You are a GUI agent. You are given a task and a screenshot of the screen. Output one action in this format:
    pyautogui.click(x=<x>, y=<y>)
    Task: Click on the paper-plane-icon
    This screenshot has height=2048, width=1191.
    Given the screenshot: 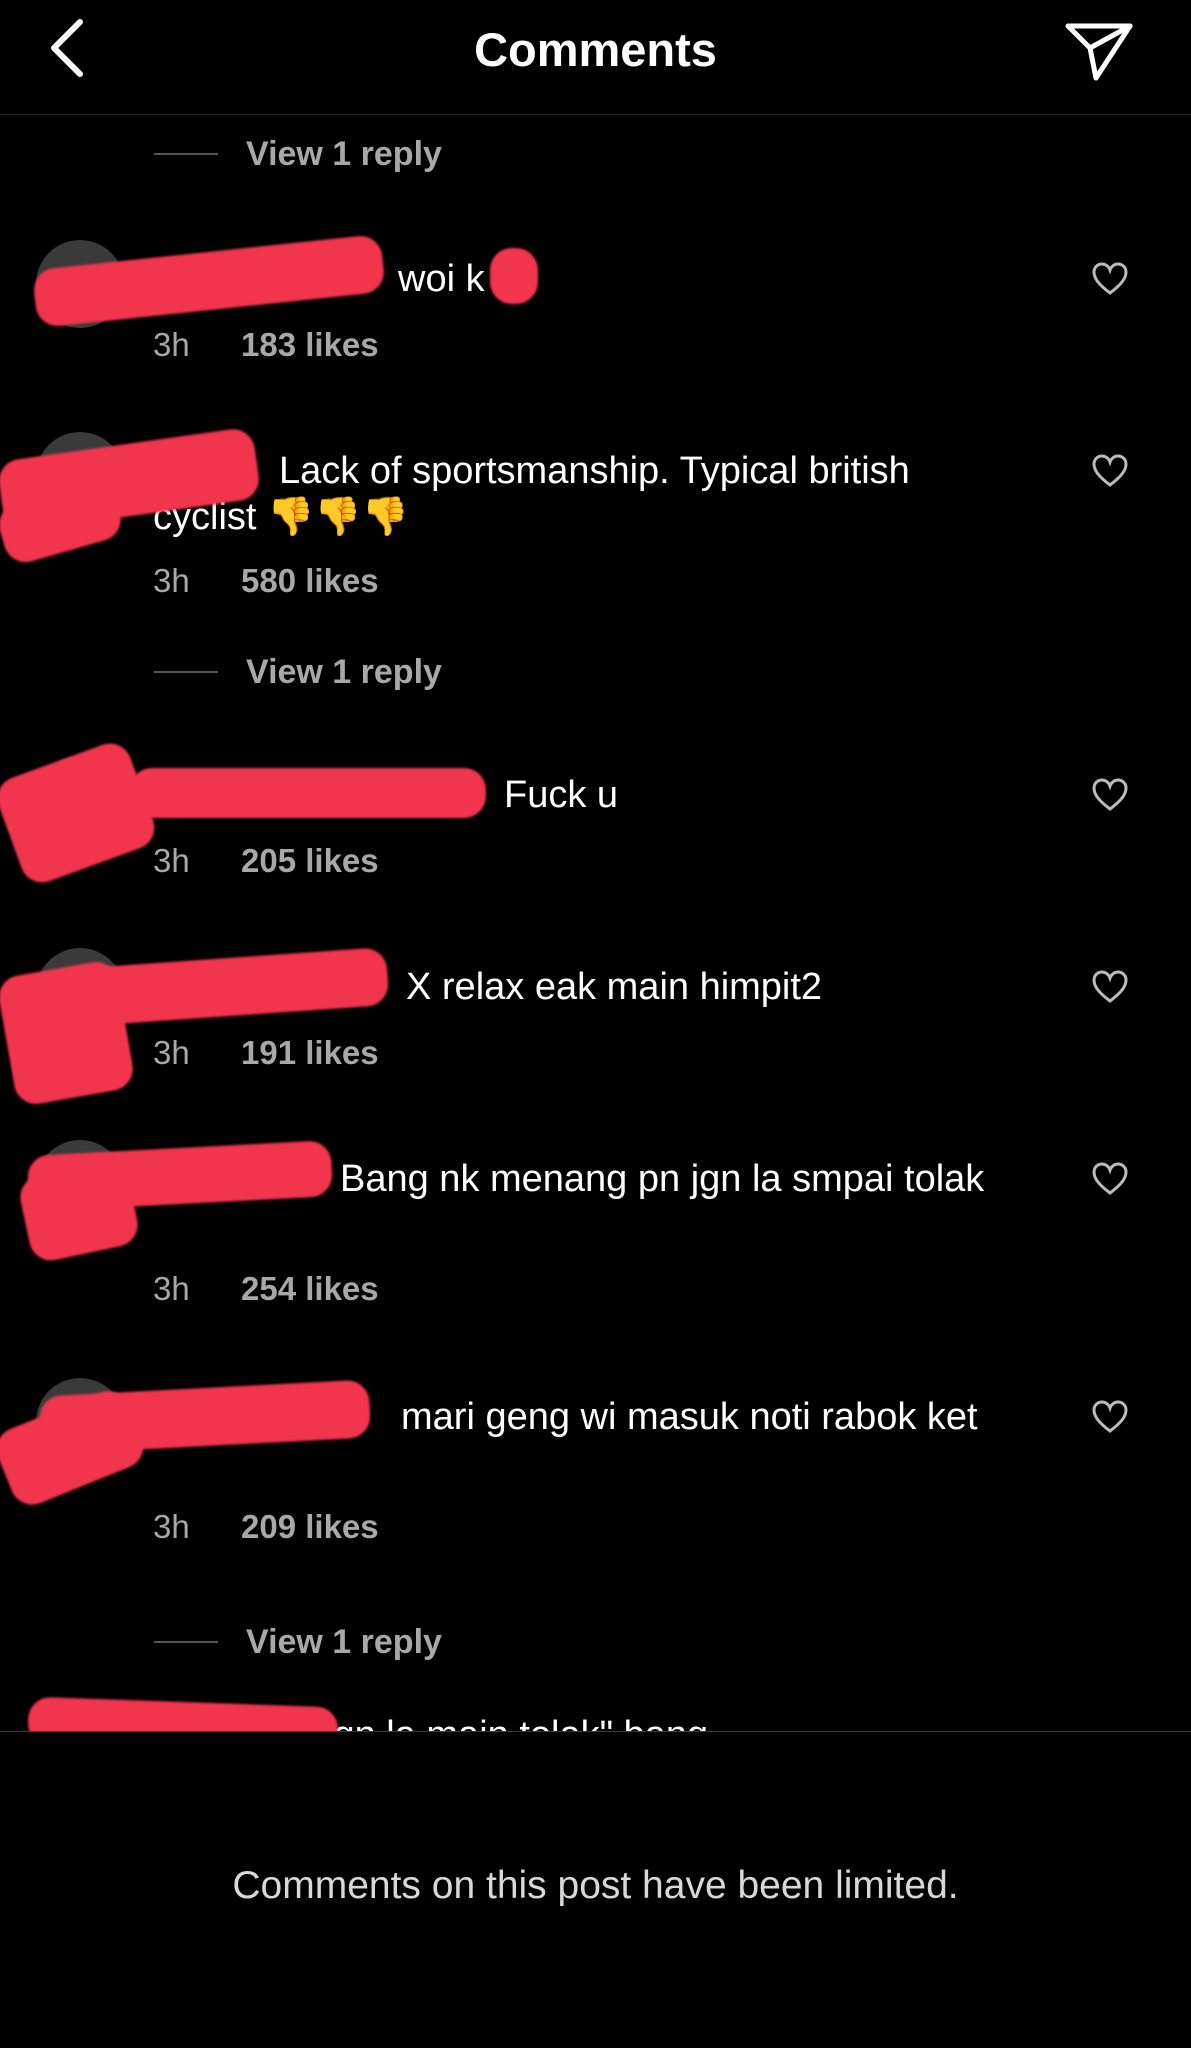 What is the action you would take?
    pyautogui.click(x=1099, y=50)
    